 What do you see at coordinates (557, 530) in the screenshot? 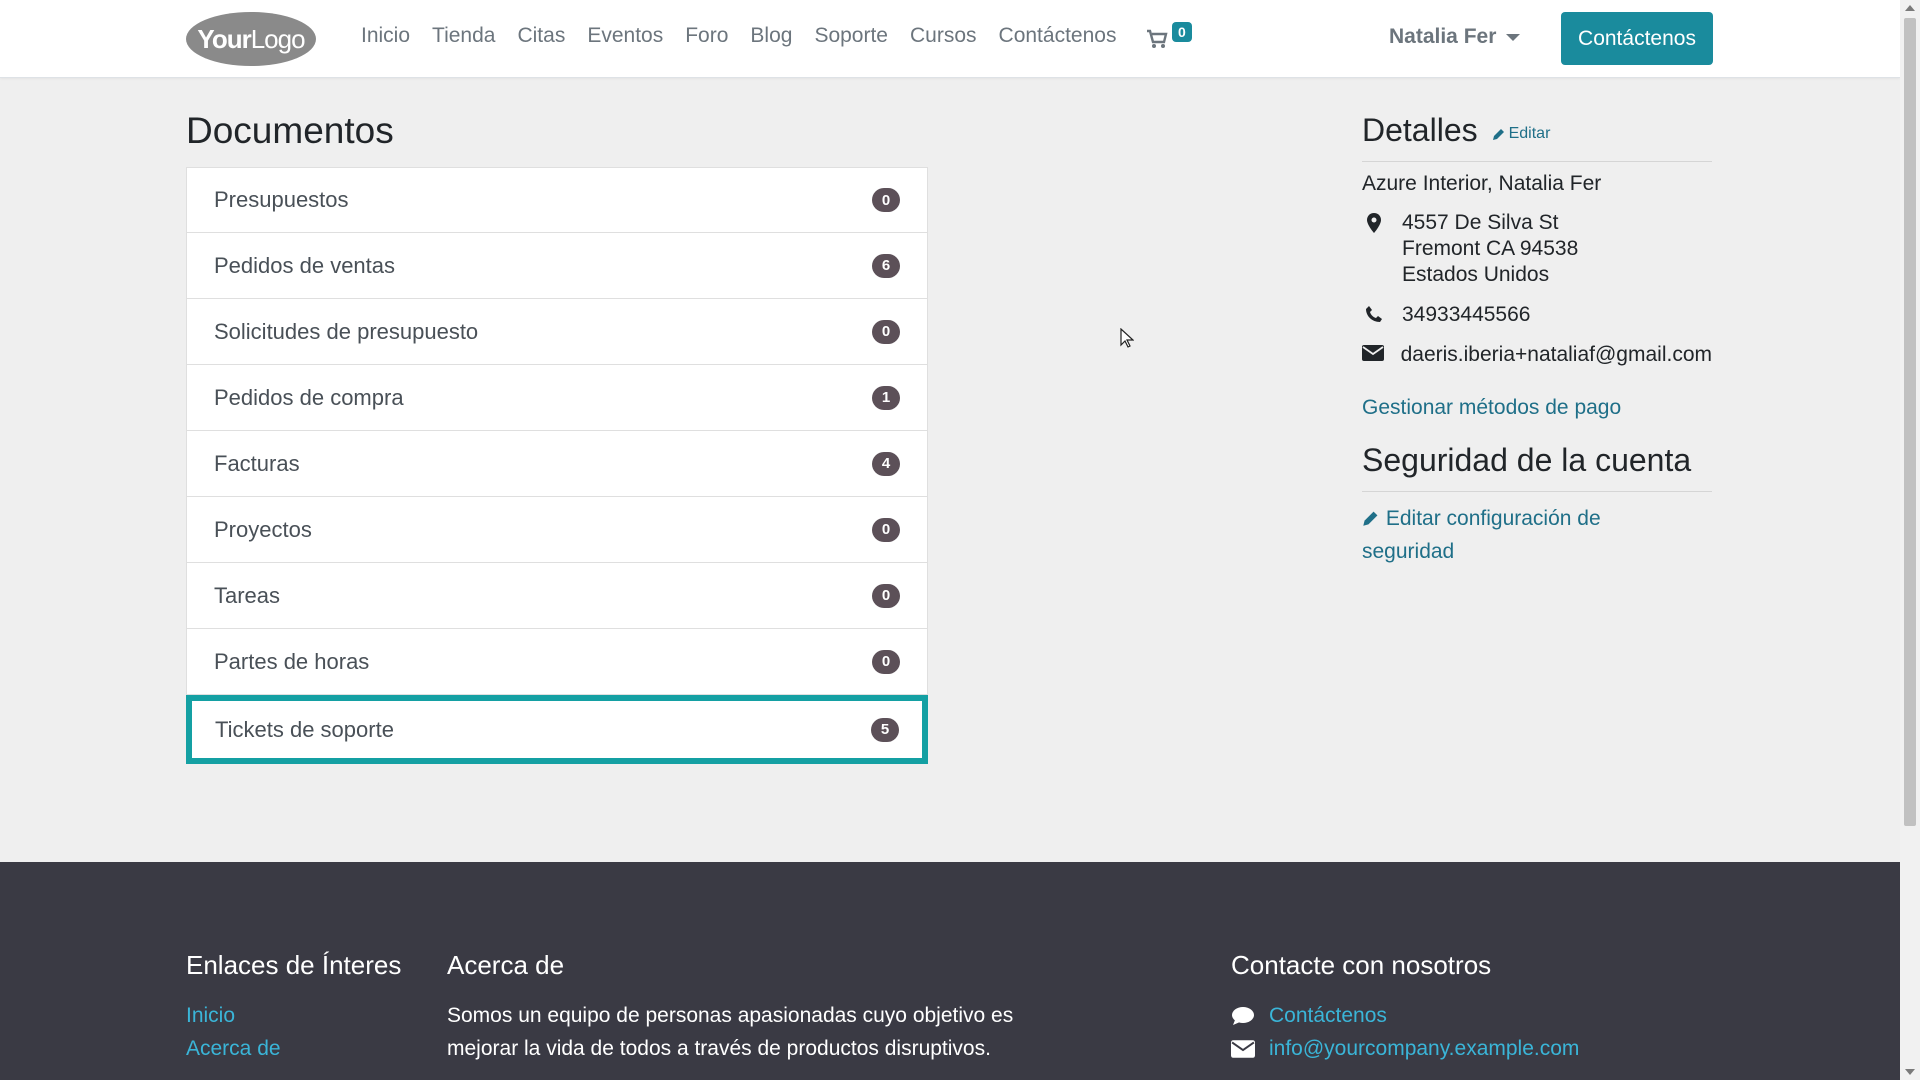
I see `doc-item-proyectos: Proyectos 0` at bounding box center [557, 530].